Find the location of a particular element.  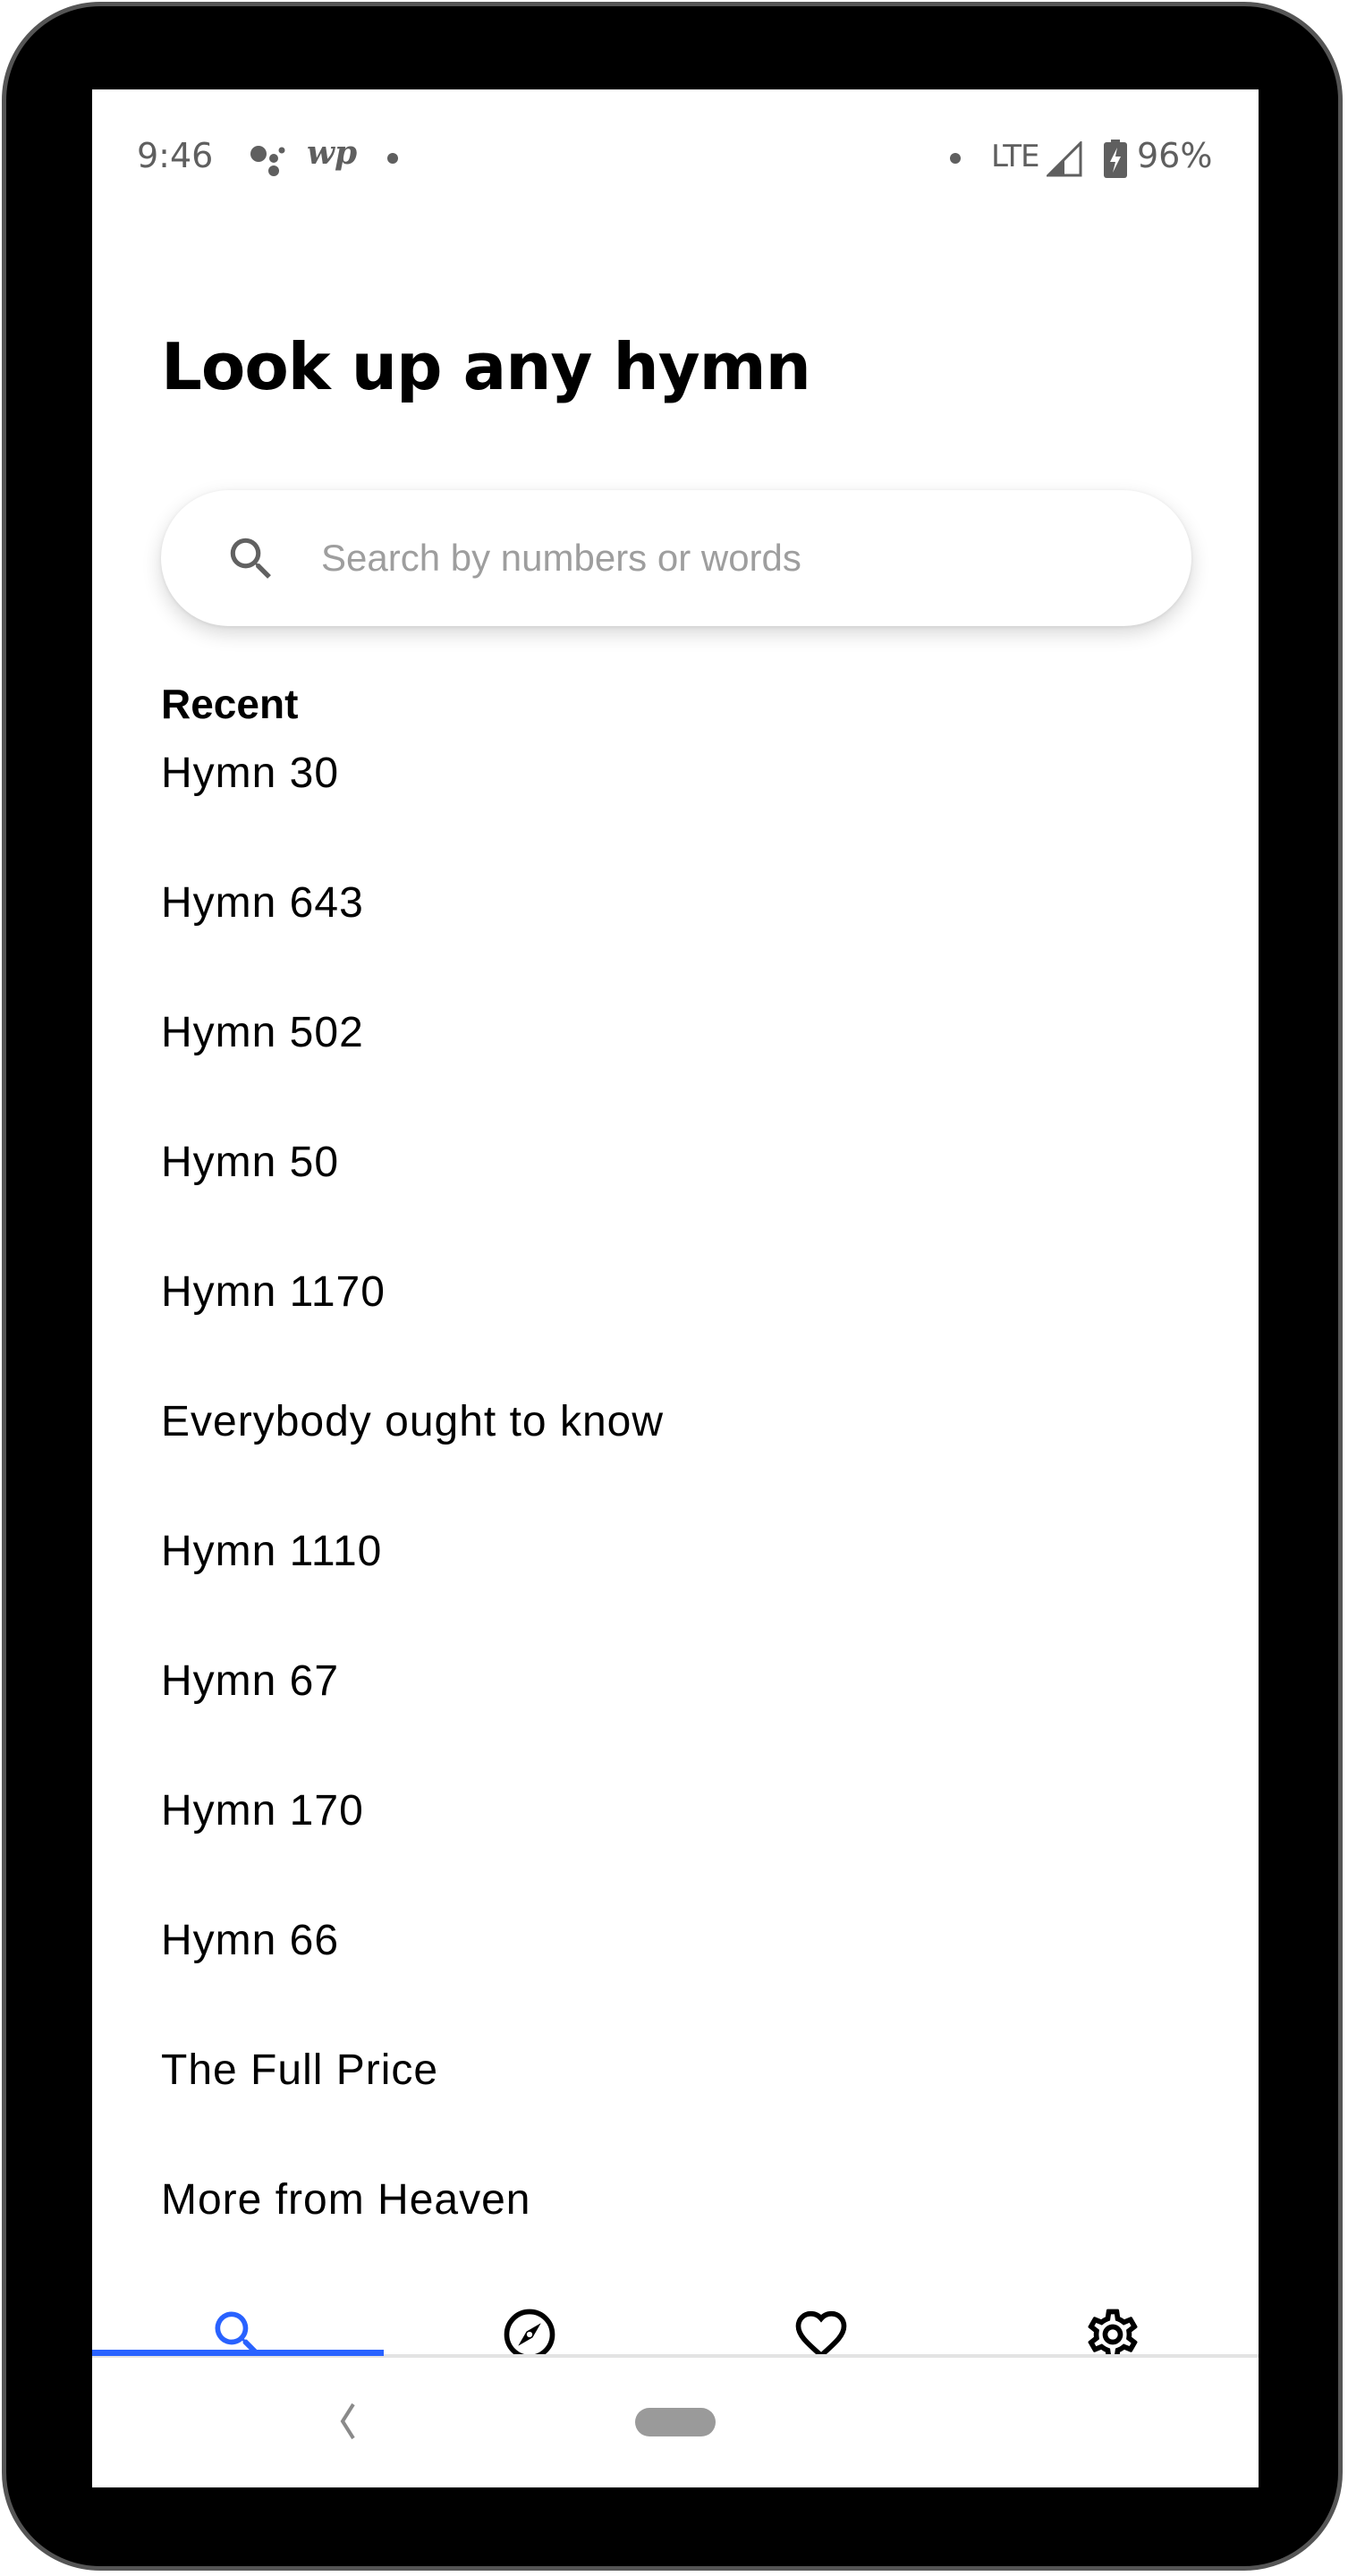

search-icon is located at coordinates (250, 558).